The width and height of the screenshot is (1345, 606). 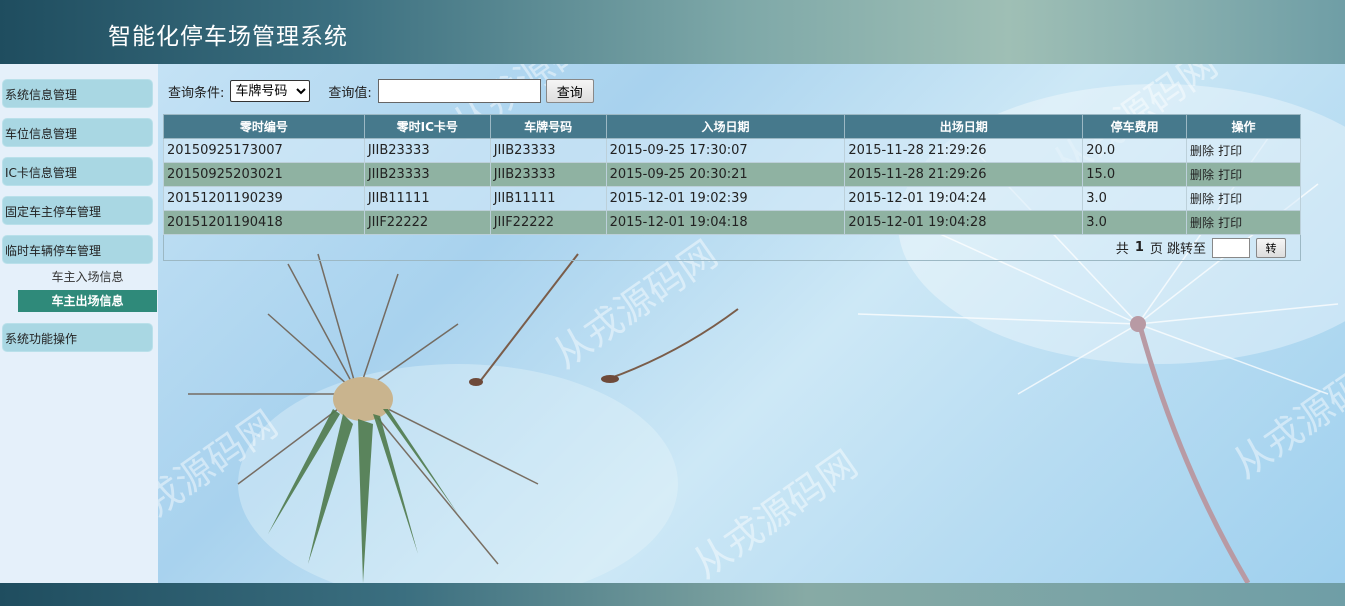 I want to click on cell-fee: 20.0, so click(x=1135, y=150).